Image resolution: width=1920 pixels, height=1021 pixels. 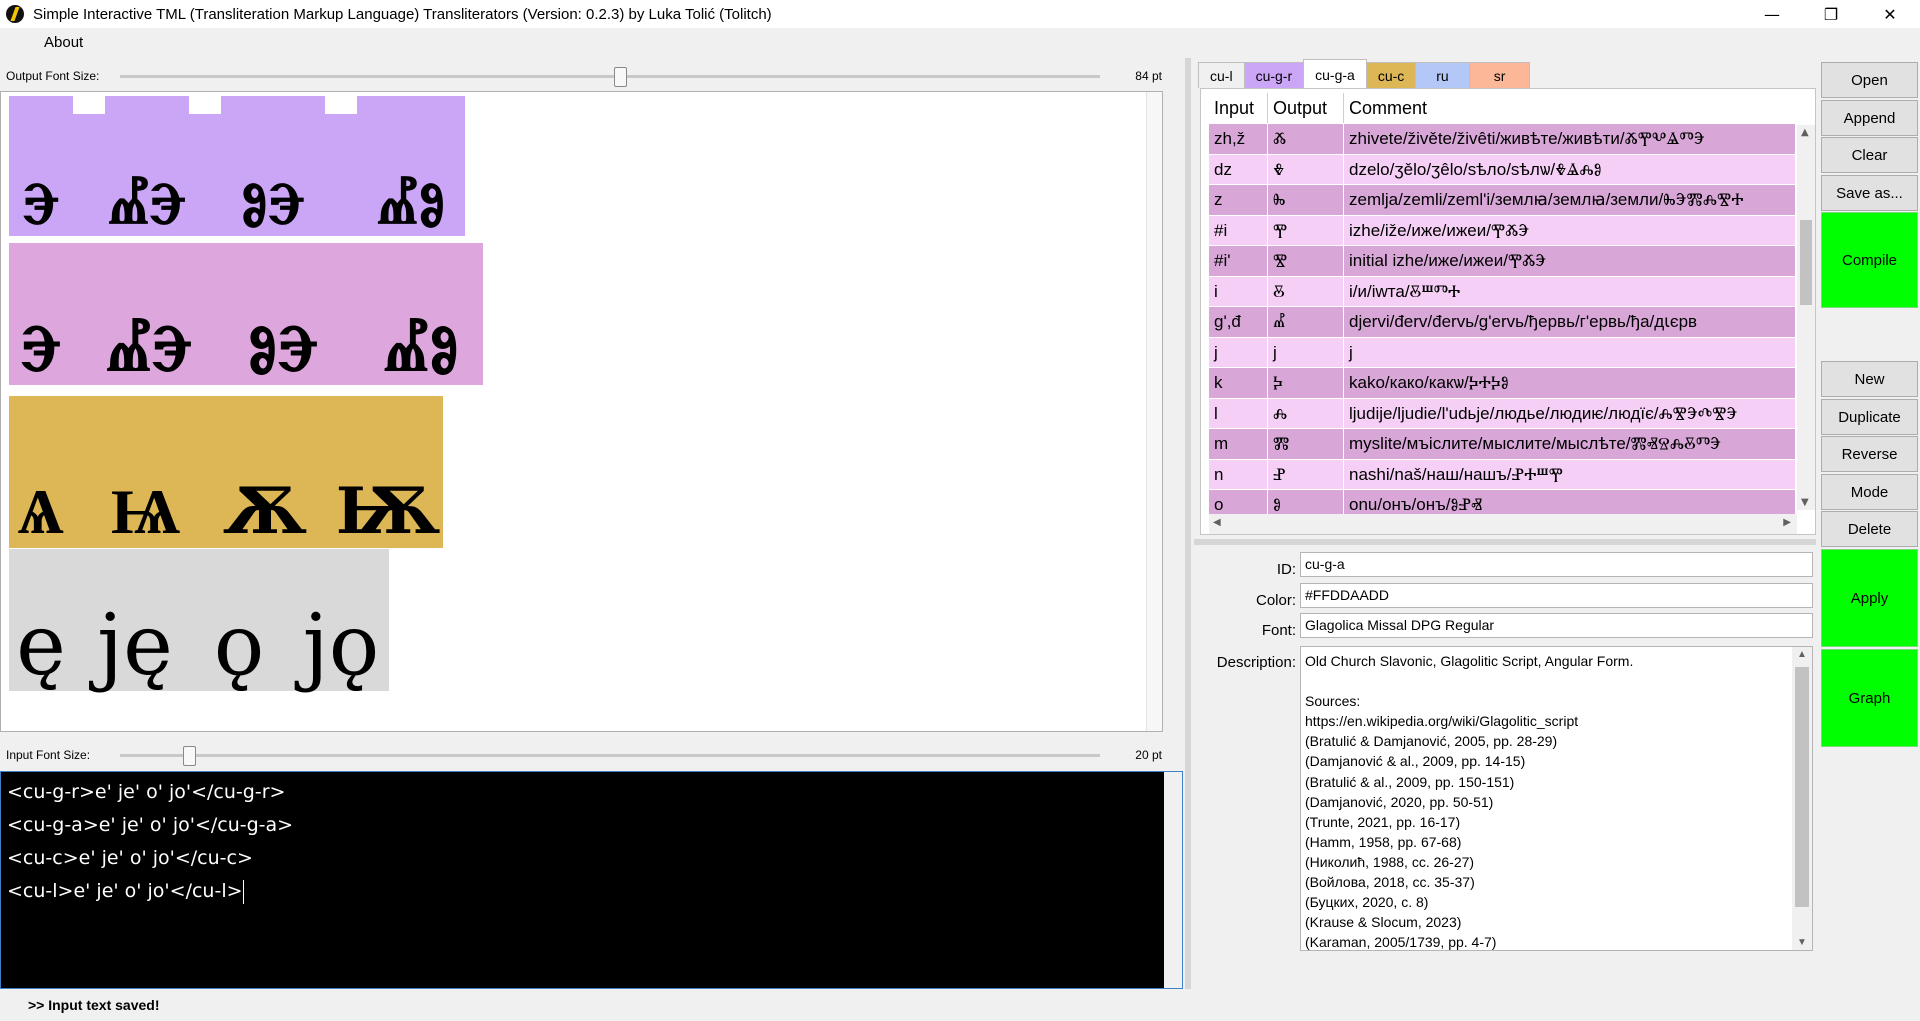 I want to click on mode-button: Mode, so click(x=1869, y=492).